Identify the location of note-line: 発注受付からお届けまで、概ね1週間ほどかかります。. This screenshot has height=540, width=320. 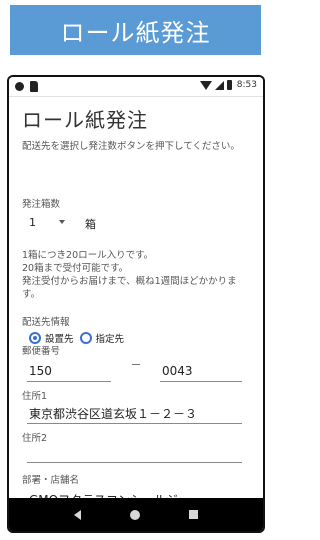
(129, 288).